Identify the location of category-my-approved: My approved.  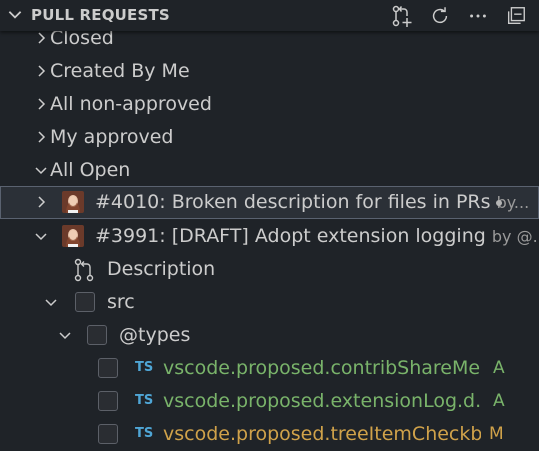
(269, 137).